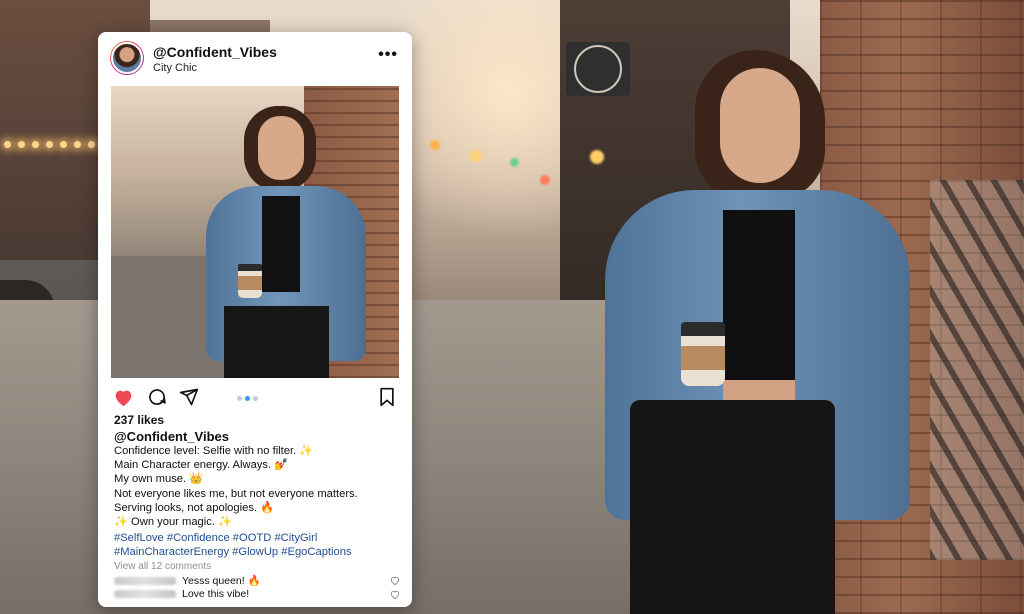 This screenshot has width=1024, height=614. I want to click on more-options-icon: •••, so click(388, 55).